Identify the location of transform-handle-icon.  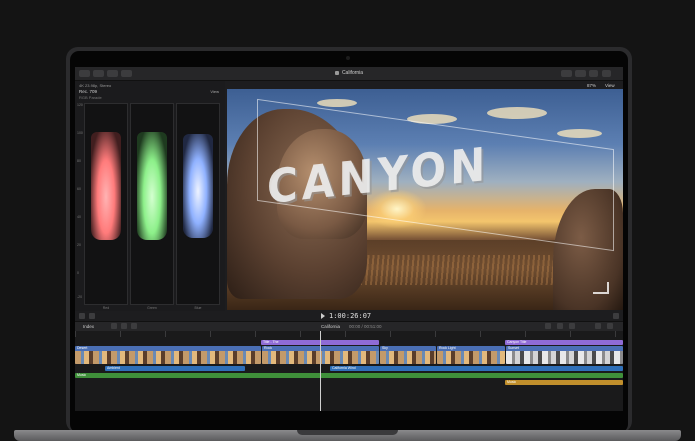
(601, 288).